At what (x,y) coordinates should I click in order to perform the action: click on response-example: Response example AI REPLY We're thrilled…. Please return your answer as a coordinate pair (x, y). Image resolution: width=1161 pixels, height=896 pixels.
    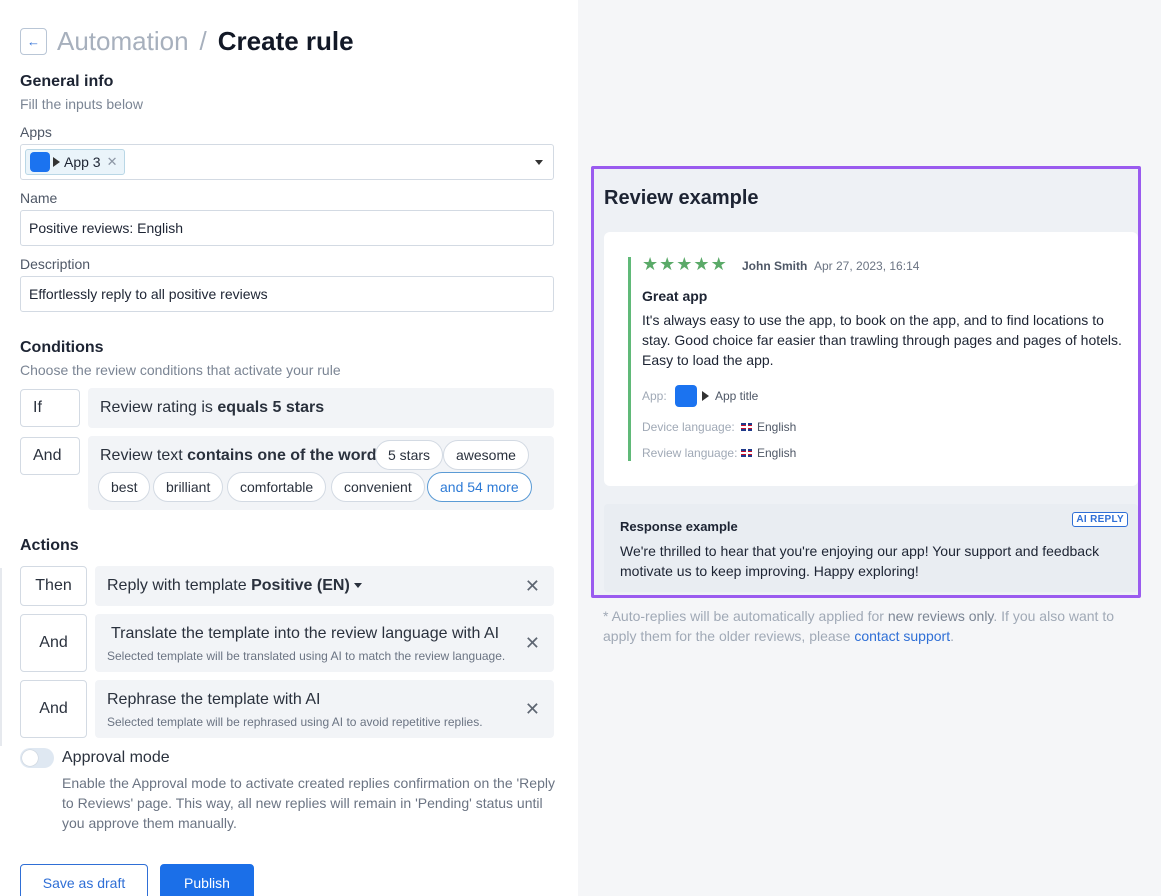
    Looking at the image, I should click on (871, 548).